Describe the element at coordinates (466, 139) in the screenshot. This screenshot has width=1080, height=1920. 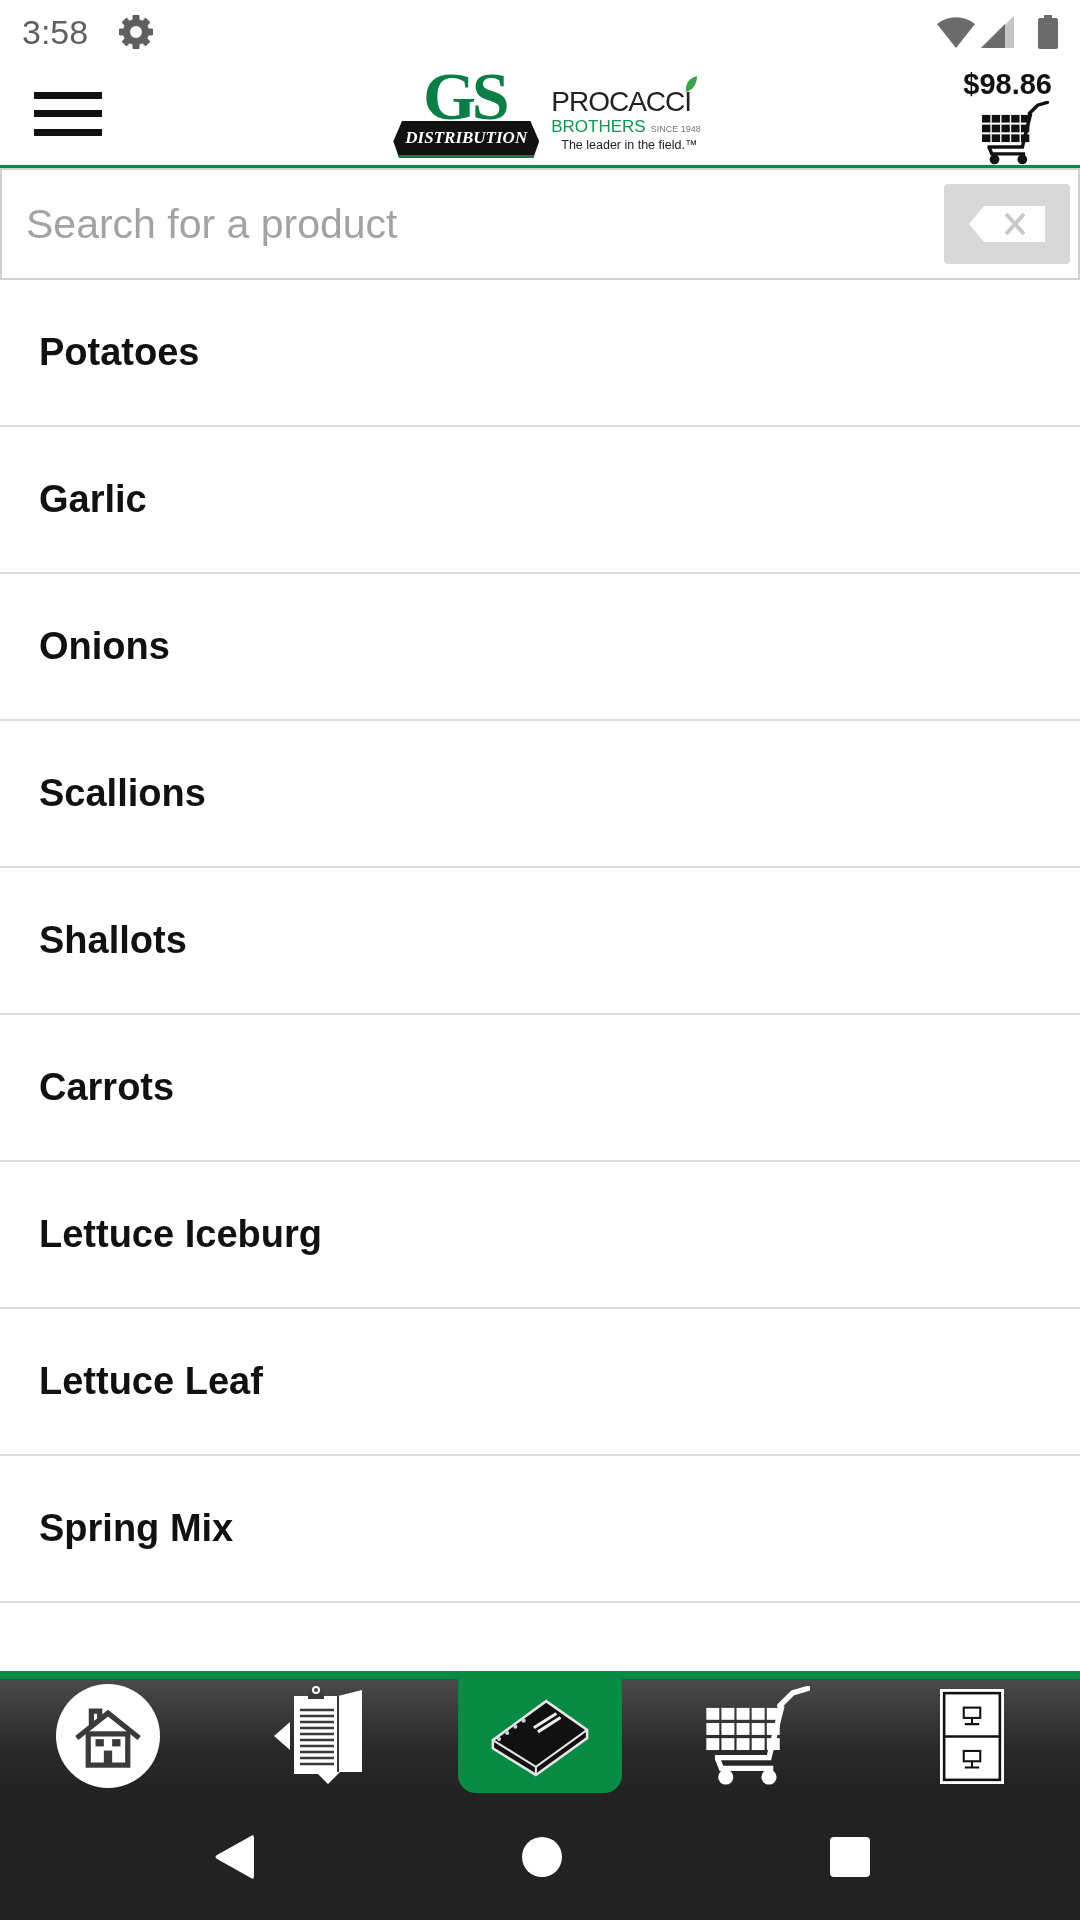
I see `logo-banner: DISTRIBUTION` at that location.